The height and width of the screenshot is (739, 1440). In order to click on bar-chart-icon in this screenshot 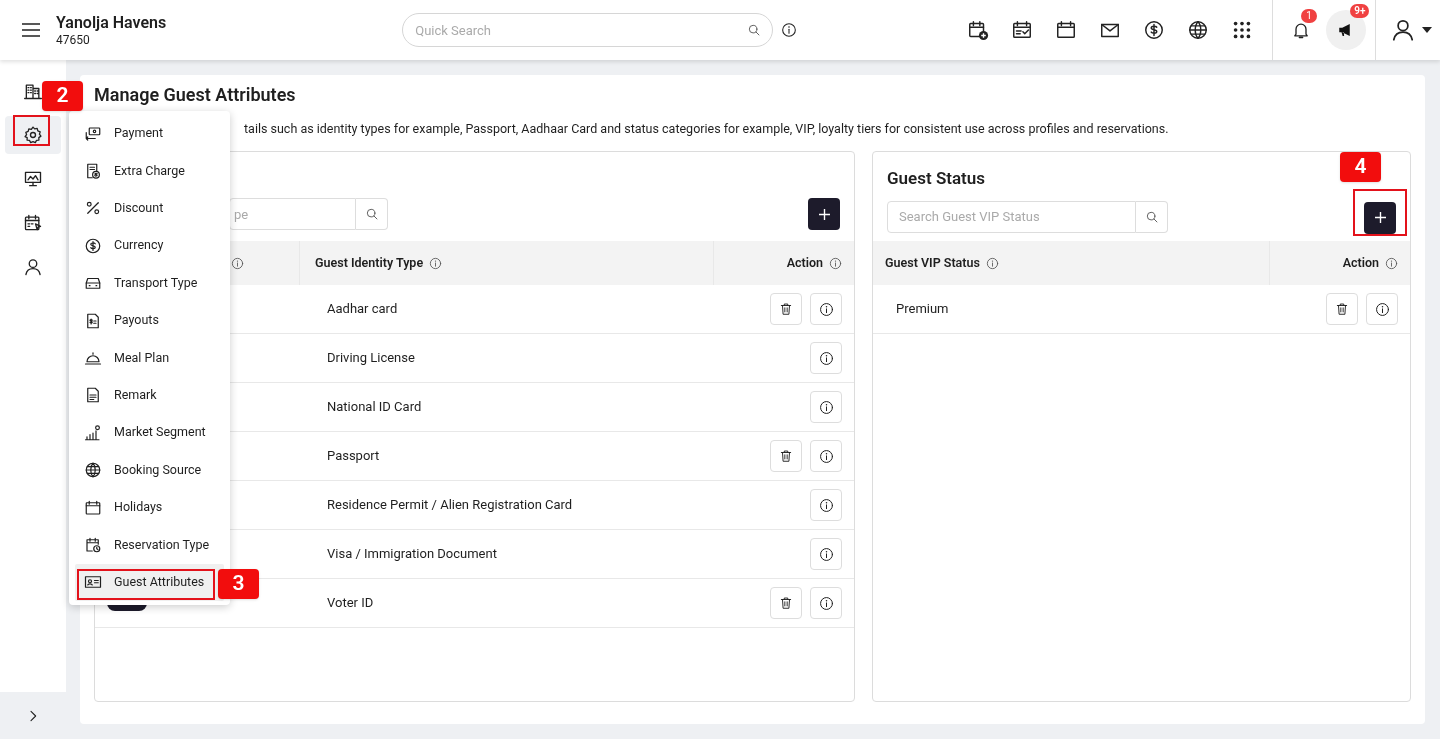, I will do `click(93, 432)`.